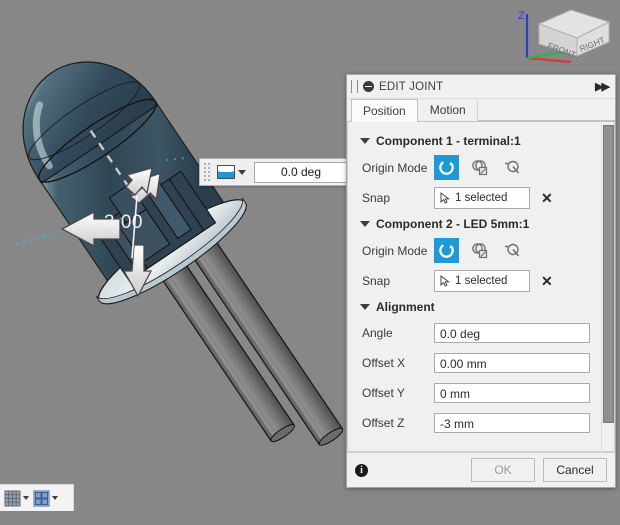  I want to click on alignment-offset-x-row: Offset X 0.00 mm, so click(481, 363).